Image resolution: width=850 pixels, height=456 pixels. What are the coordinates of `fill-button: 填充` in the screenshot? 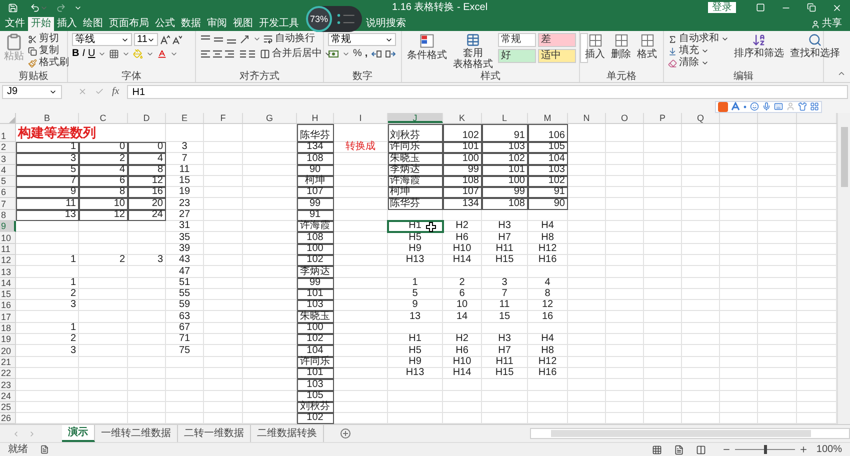 It's located at (698, 51).